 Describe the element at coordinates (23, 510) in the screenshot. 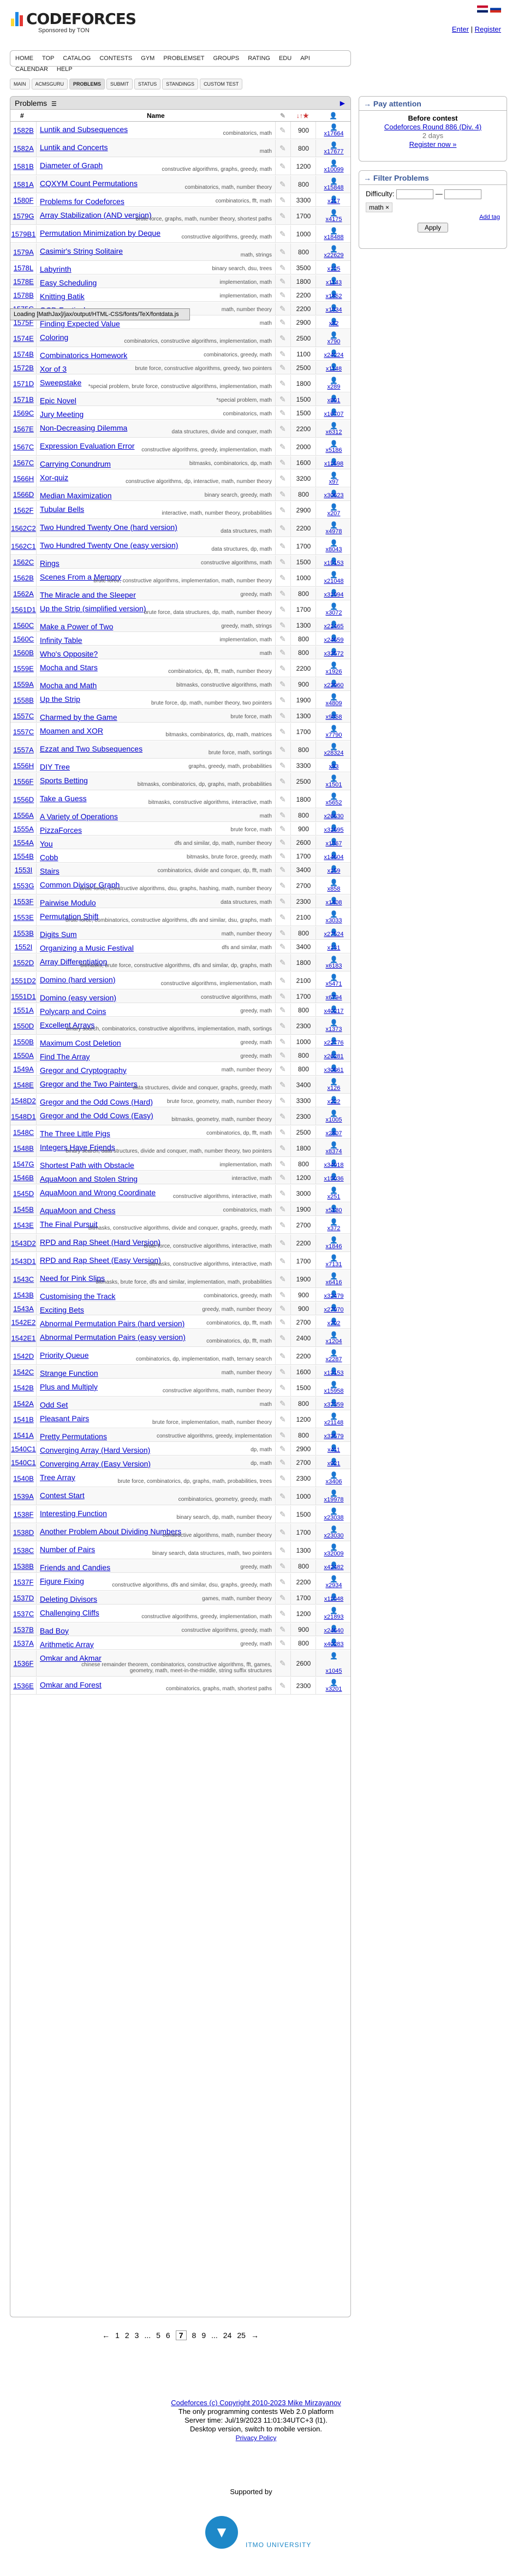

I see `problem-id-link: 1562F` at that location.